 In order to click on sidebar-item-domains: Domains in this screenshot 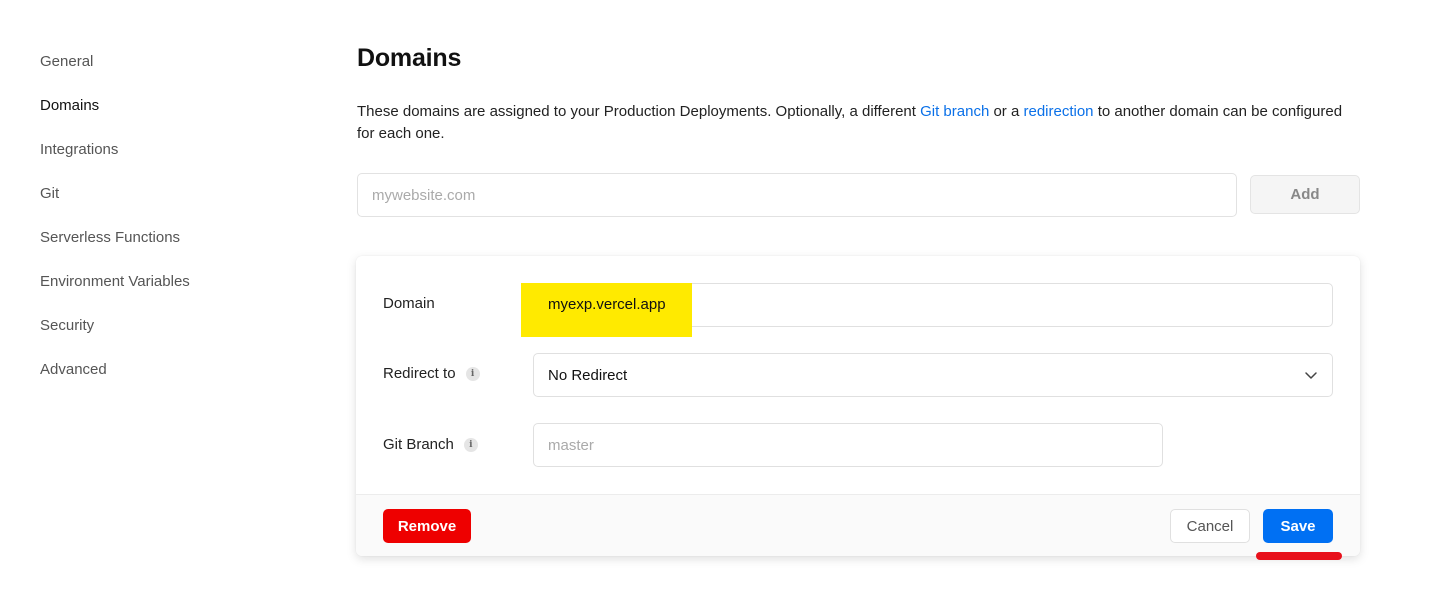, I will do `click(170, 118)`.